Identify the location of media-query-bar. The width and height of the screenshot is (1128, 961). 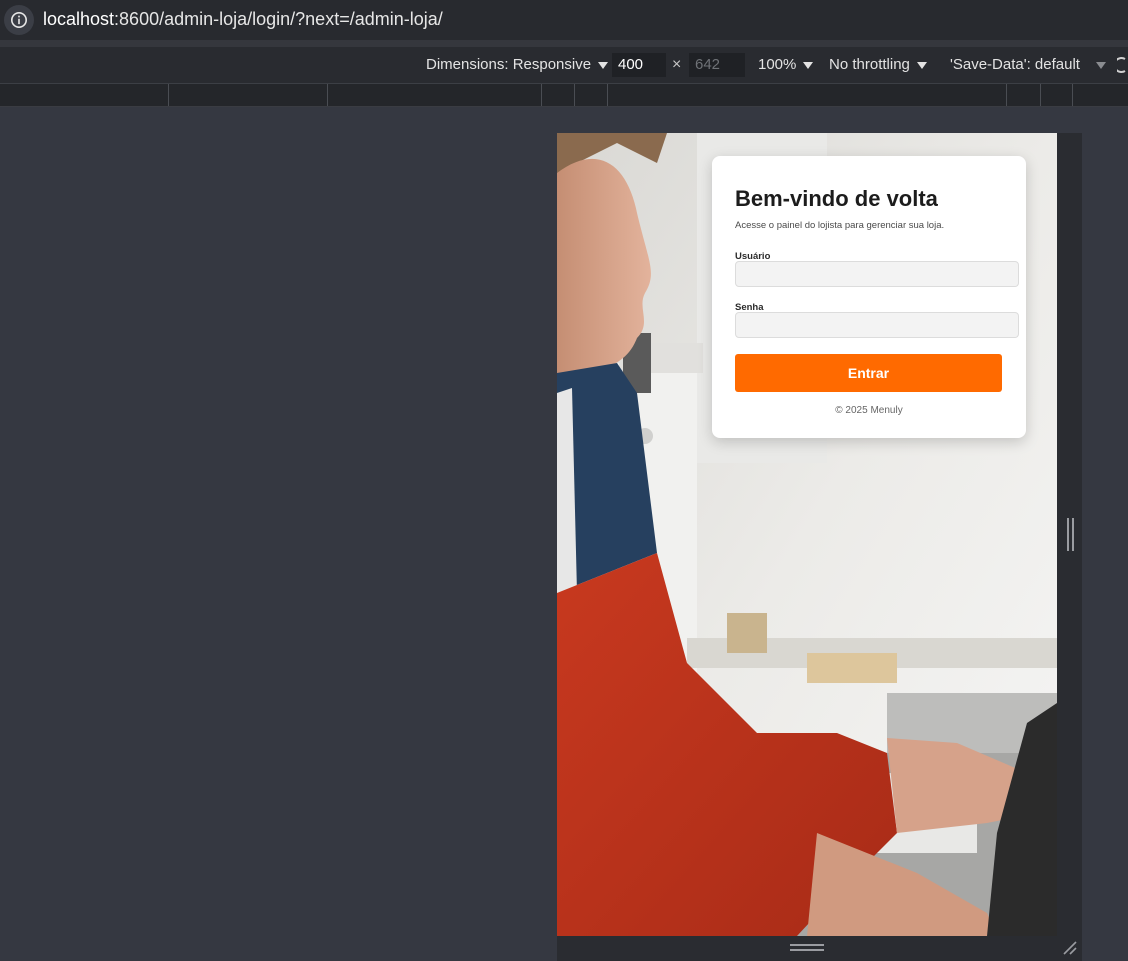
(564, 95).